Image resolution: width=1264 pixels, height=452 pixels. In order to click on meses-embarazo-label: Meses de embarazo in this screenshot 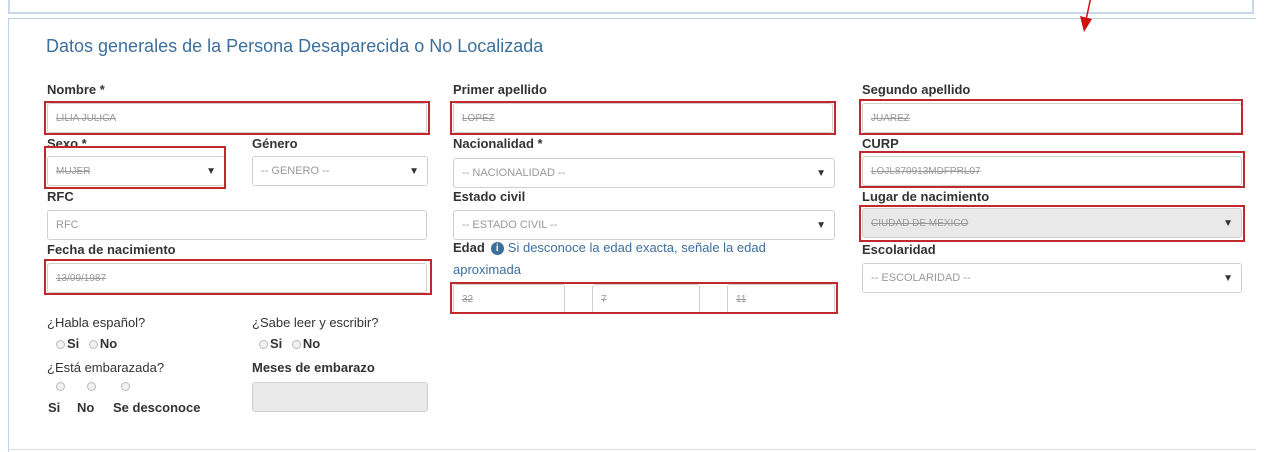, I will do `click(313, 367)`.